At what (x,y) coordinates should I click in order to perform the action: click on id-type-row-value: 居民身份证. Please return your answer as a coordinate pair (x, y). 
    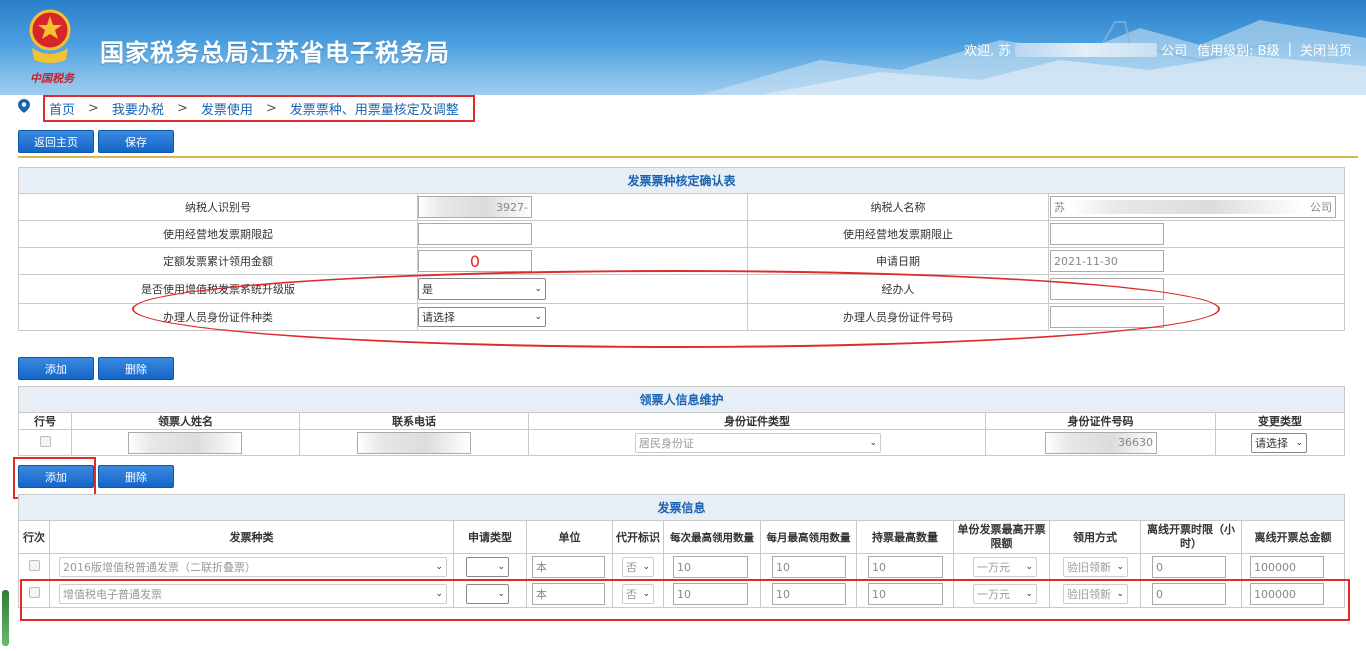
    Looking at the image, I should click on (666, 443).